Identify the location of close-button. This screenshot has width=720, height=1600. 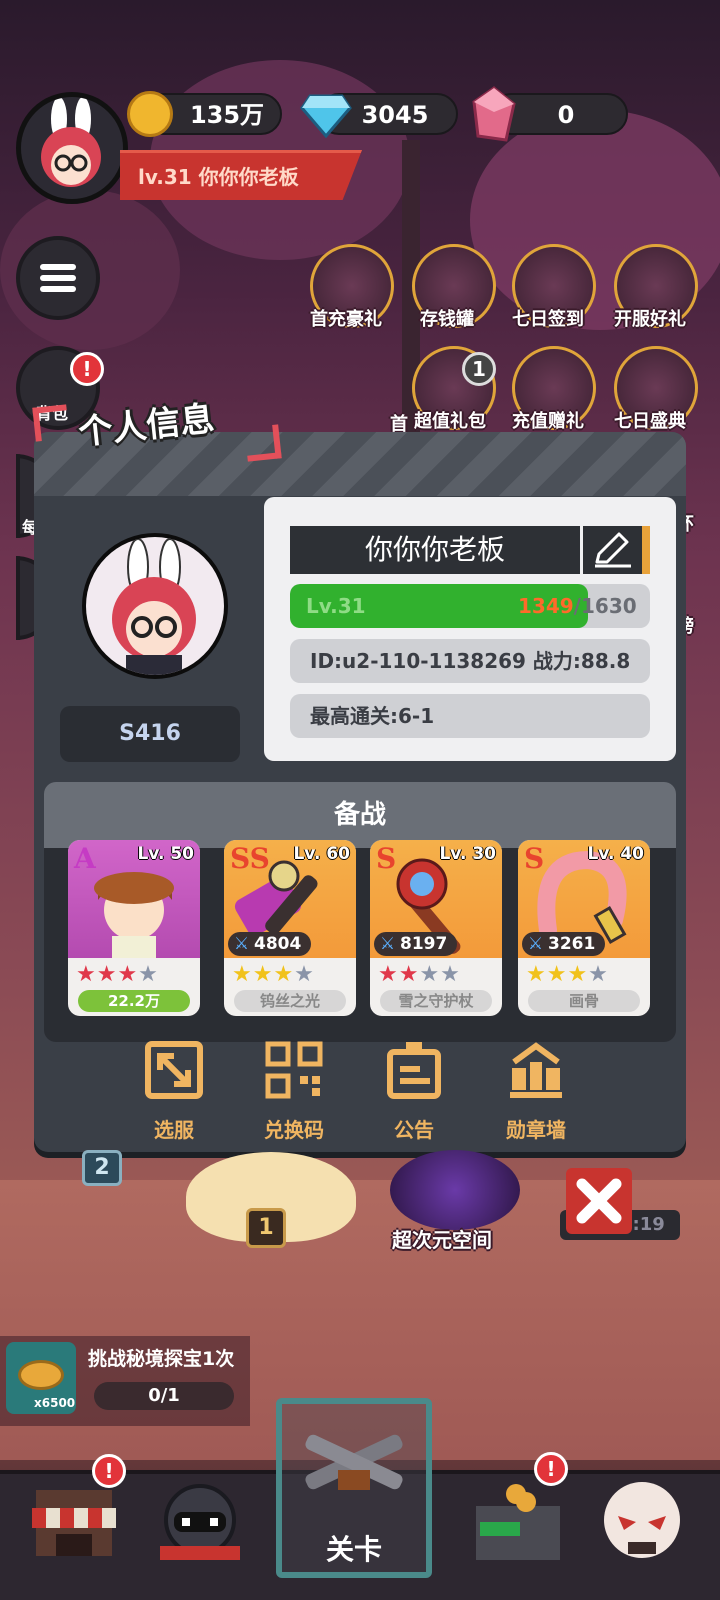
(599, 1201).